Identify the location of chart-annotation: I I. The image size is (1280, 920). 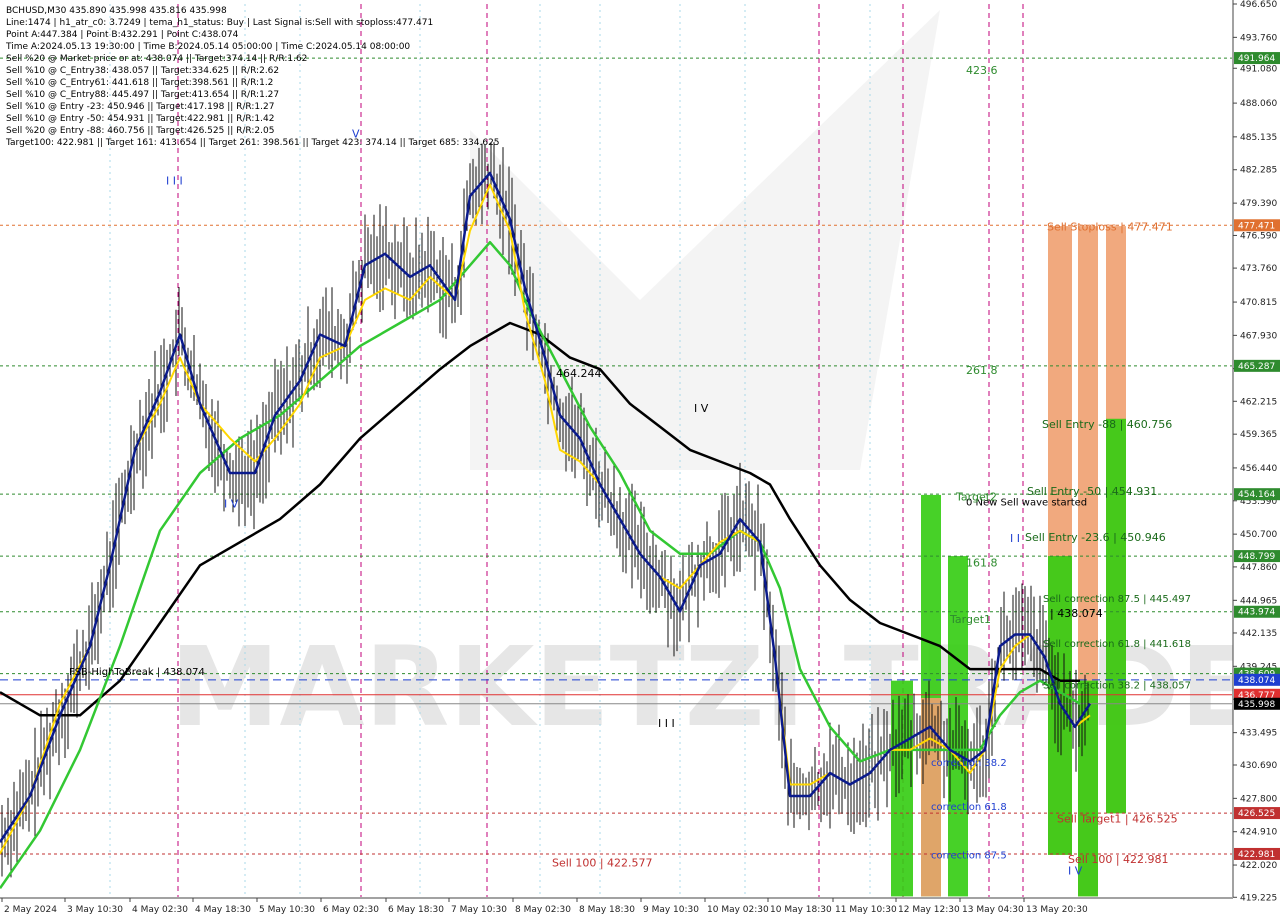
(1015, 538).